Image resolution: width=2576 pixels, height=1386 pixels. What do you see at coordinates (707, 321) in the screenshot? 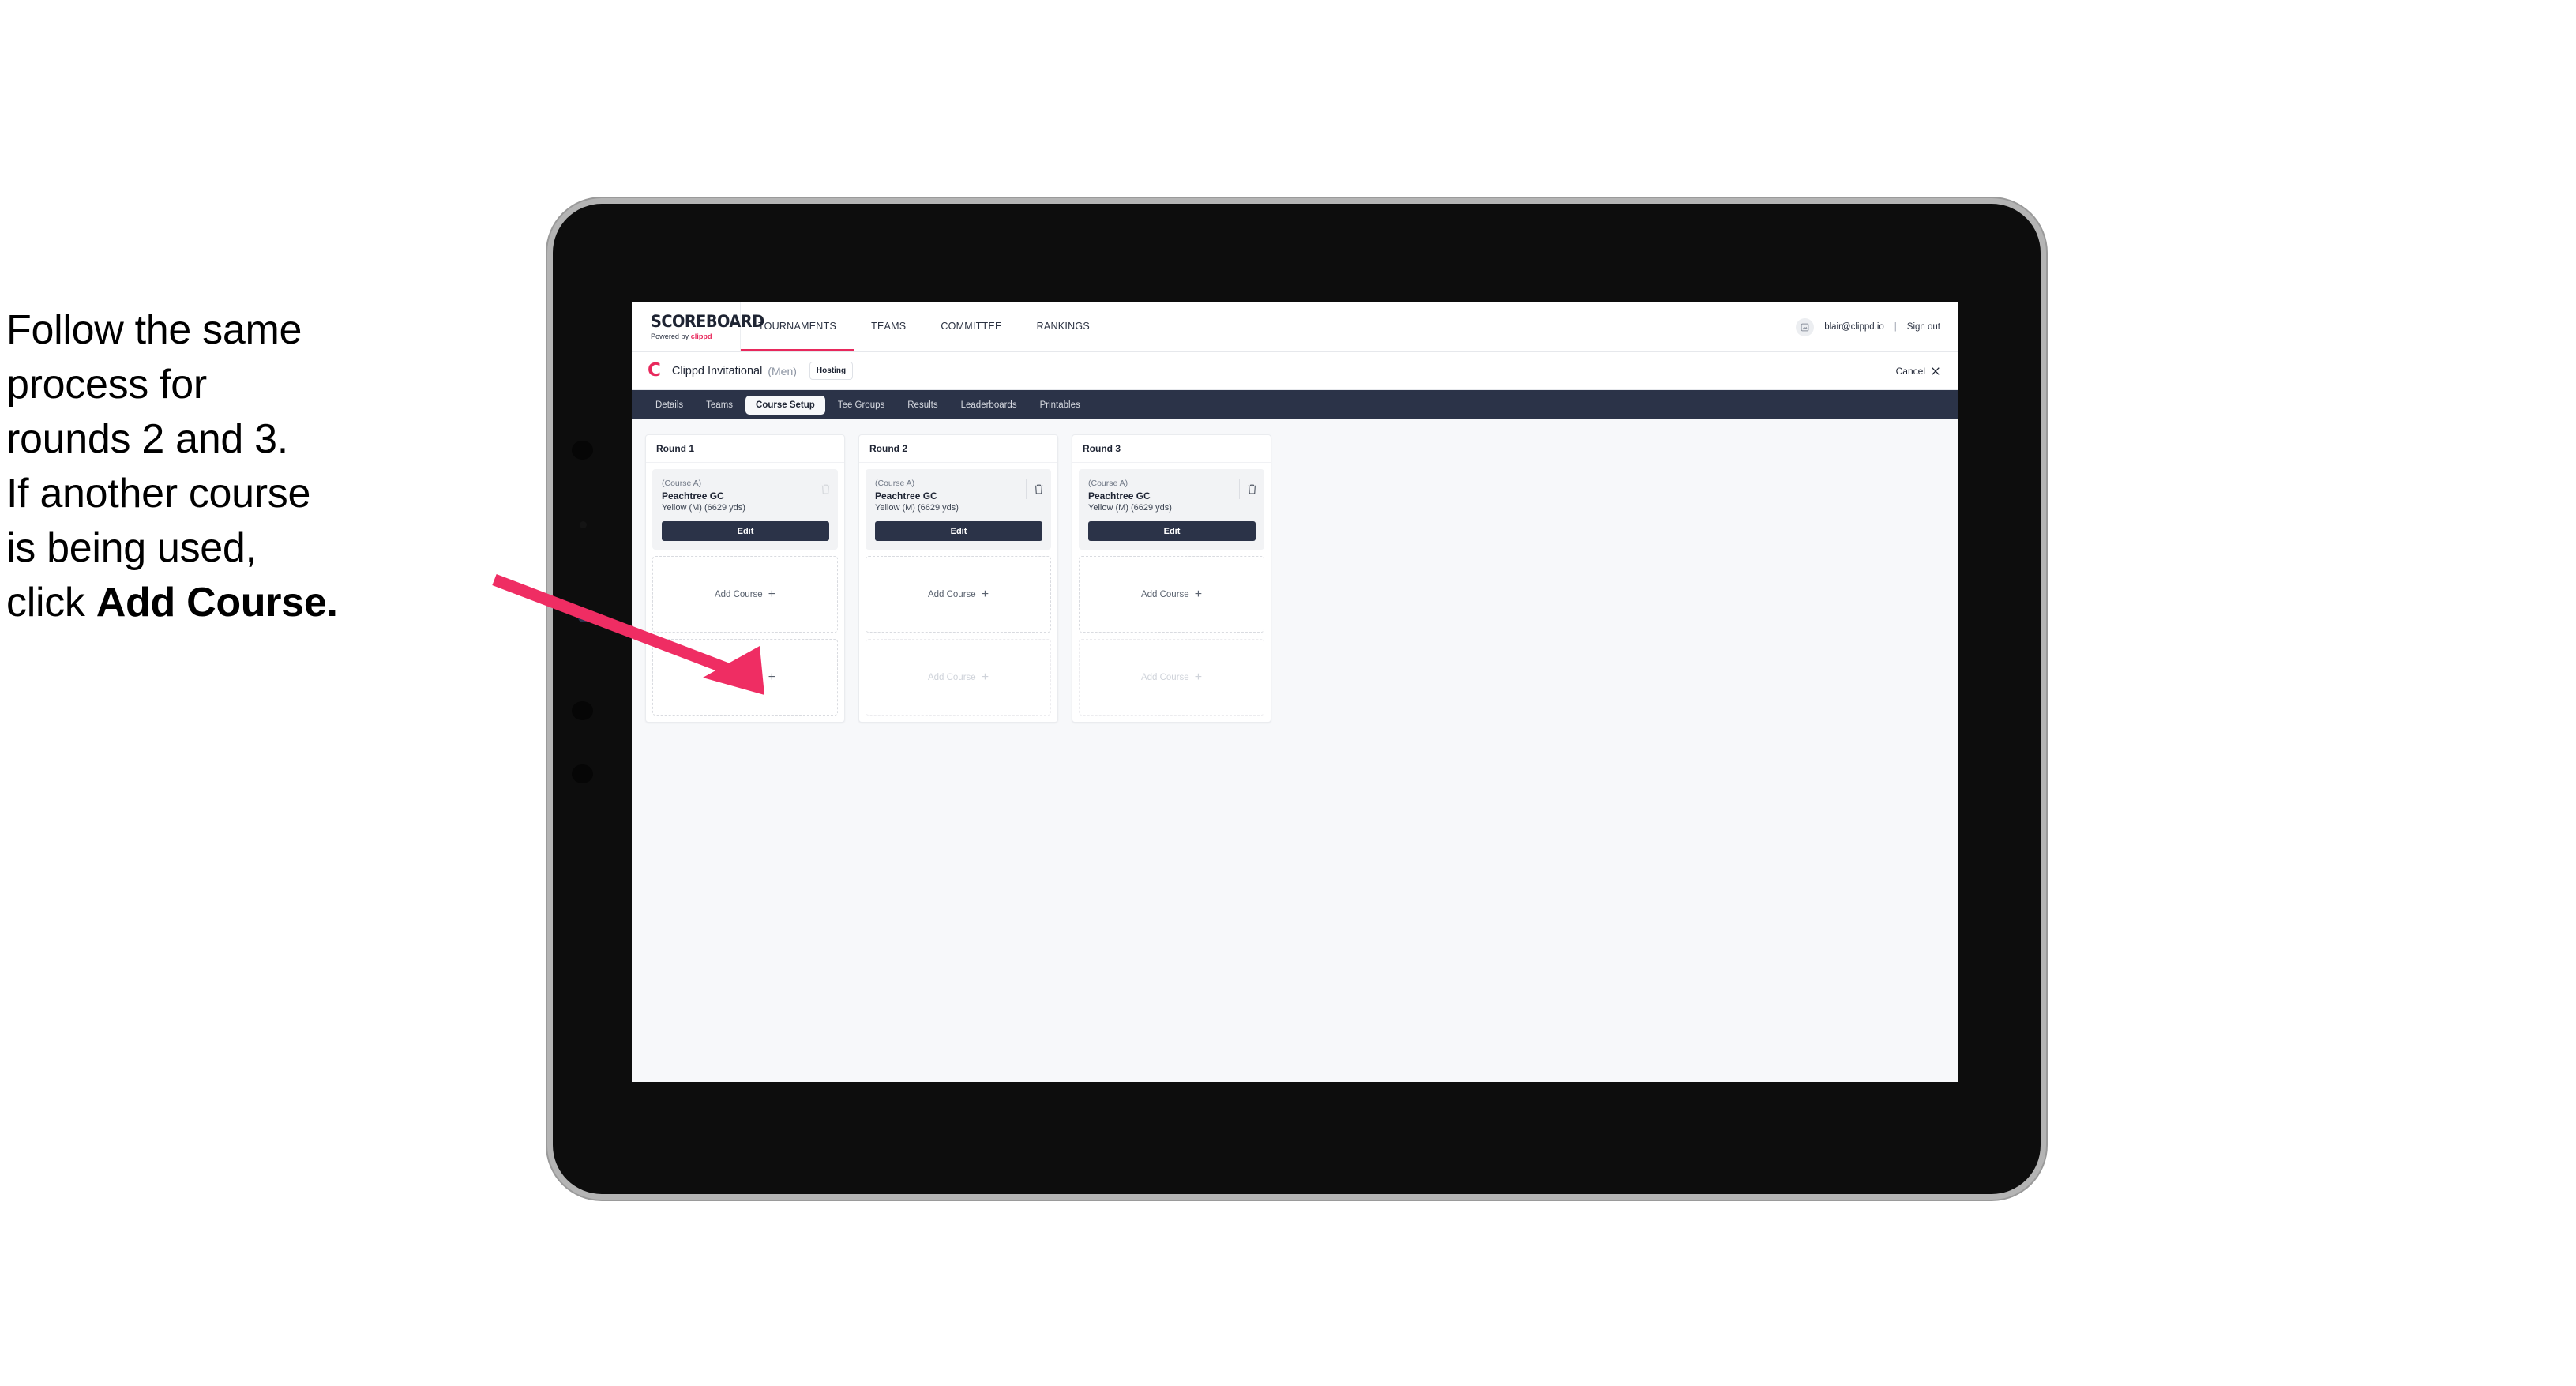
I see `logo-wordmark: SCOREBOARD` at bounding box center [707, 321].